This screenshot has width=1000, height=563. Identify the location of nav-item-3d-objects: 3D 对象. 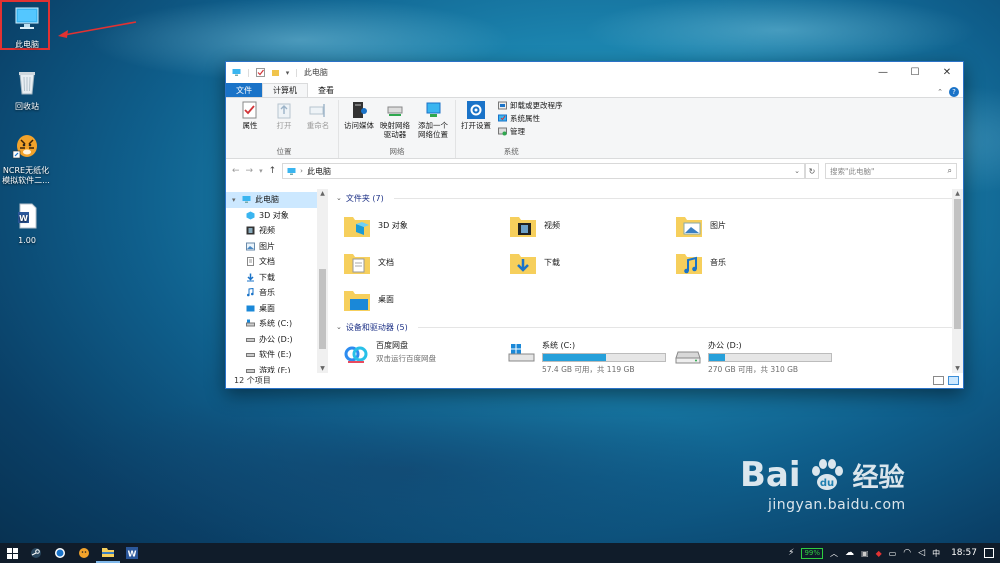
(277, 216).